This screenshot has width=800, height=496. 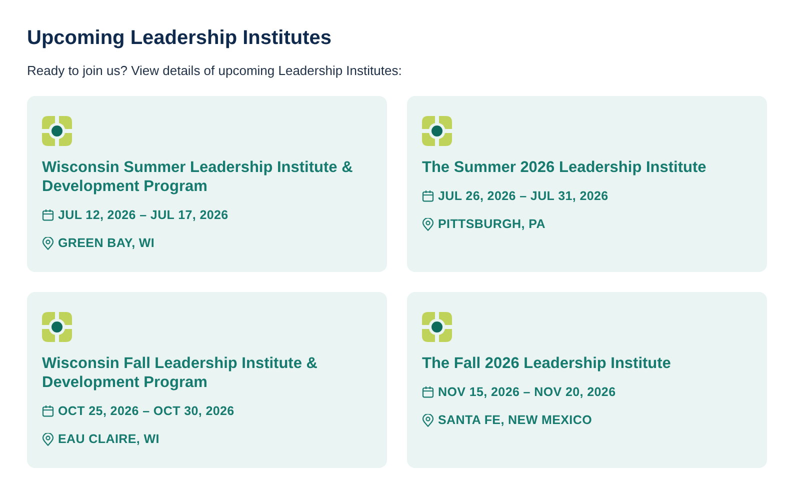 I want to click on event-location: GREEN BAY, WI, so click(x=106, y=243).